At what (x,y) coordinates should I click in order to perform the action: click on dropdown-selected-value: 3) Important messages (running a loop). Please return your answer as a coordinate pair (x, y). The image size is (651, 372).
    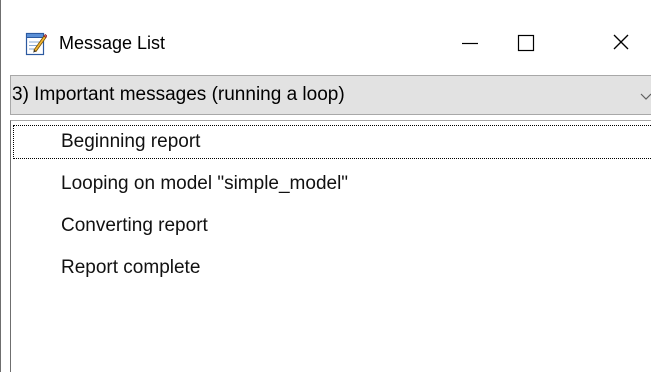
    Looking at the image, I should click on (178, 94).